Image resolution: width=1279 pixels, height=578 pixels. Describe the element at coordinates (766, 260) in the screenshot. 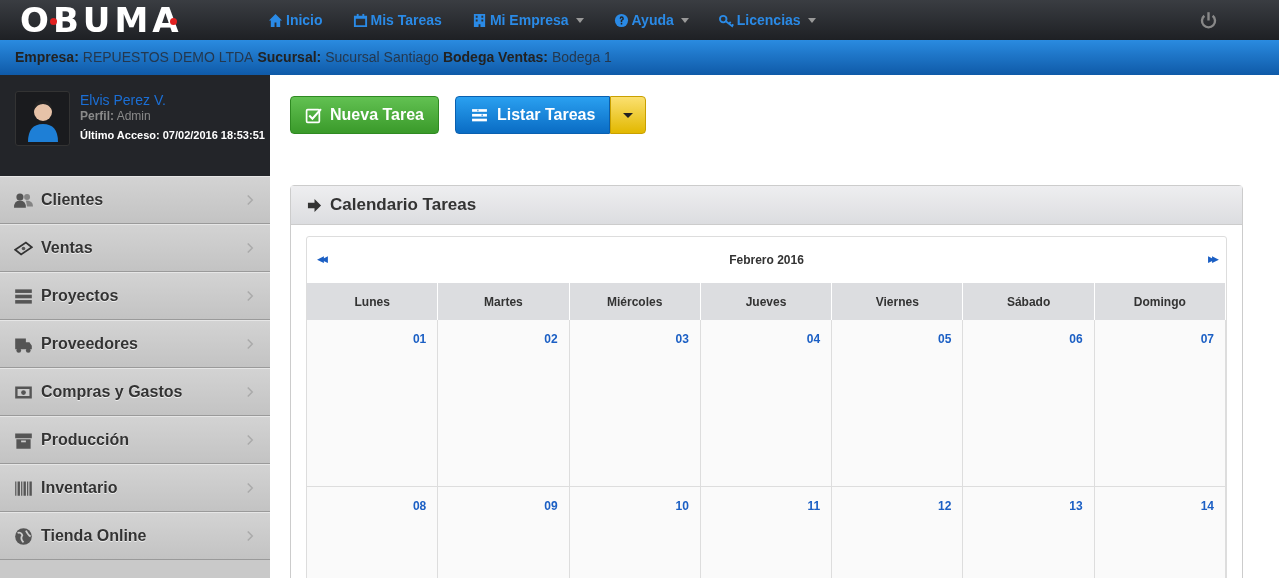

I see `month-title: Febrero 2016` at that location.